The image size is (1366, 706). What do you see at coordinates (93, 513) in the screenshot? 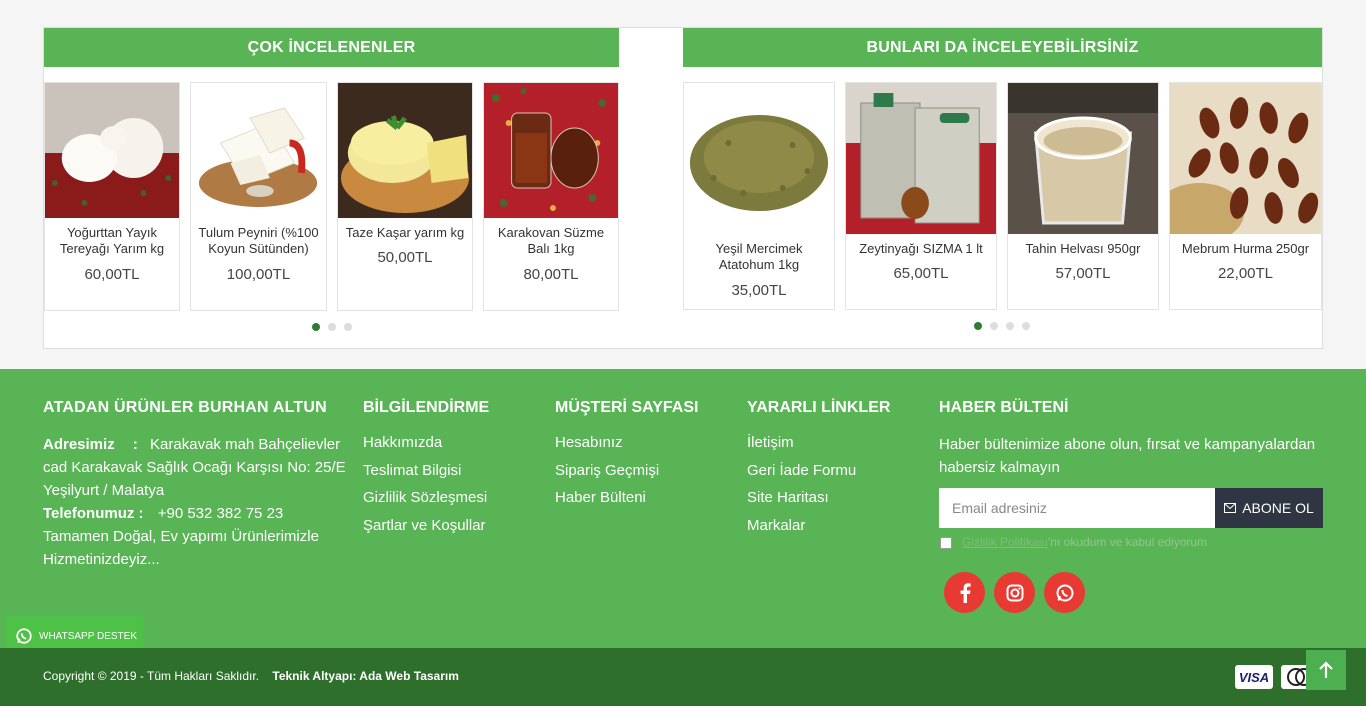
I see `phone-label: Telefonumuz :` at bounding box center [93, 513].